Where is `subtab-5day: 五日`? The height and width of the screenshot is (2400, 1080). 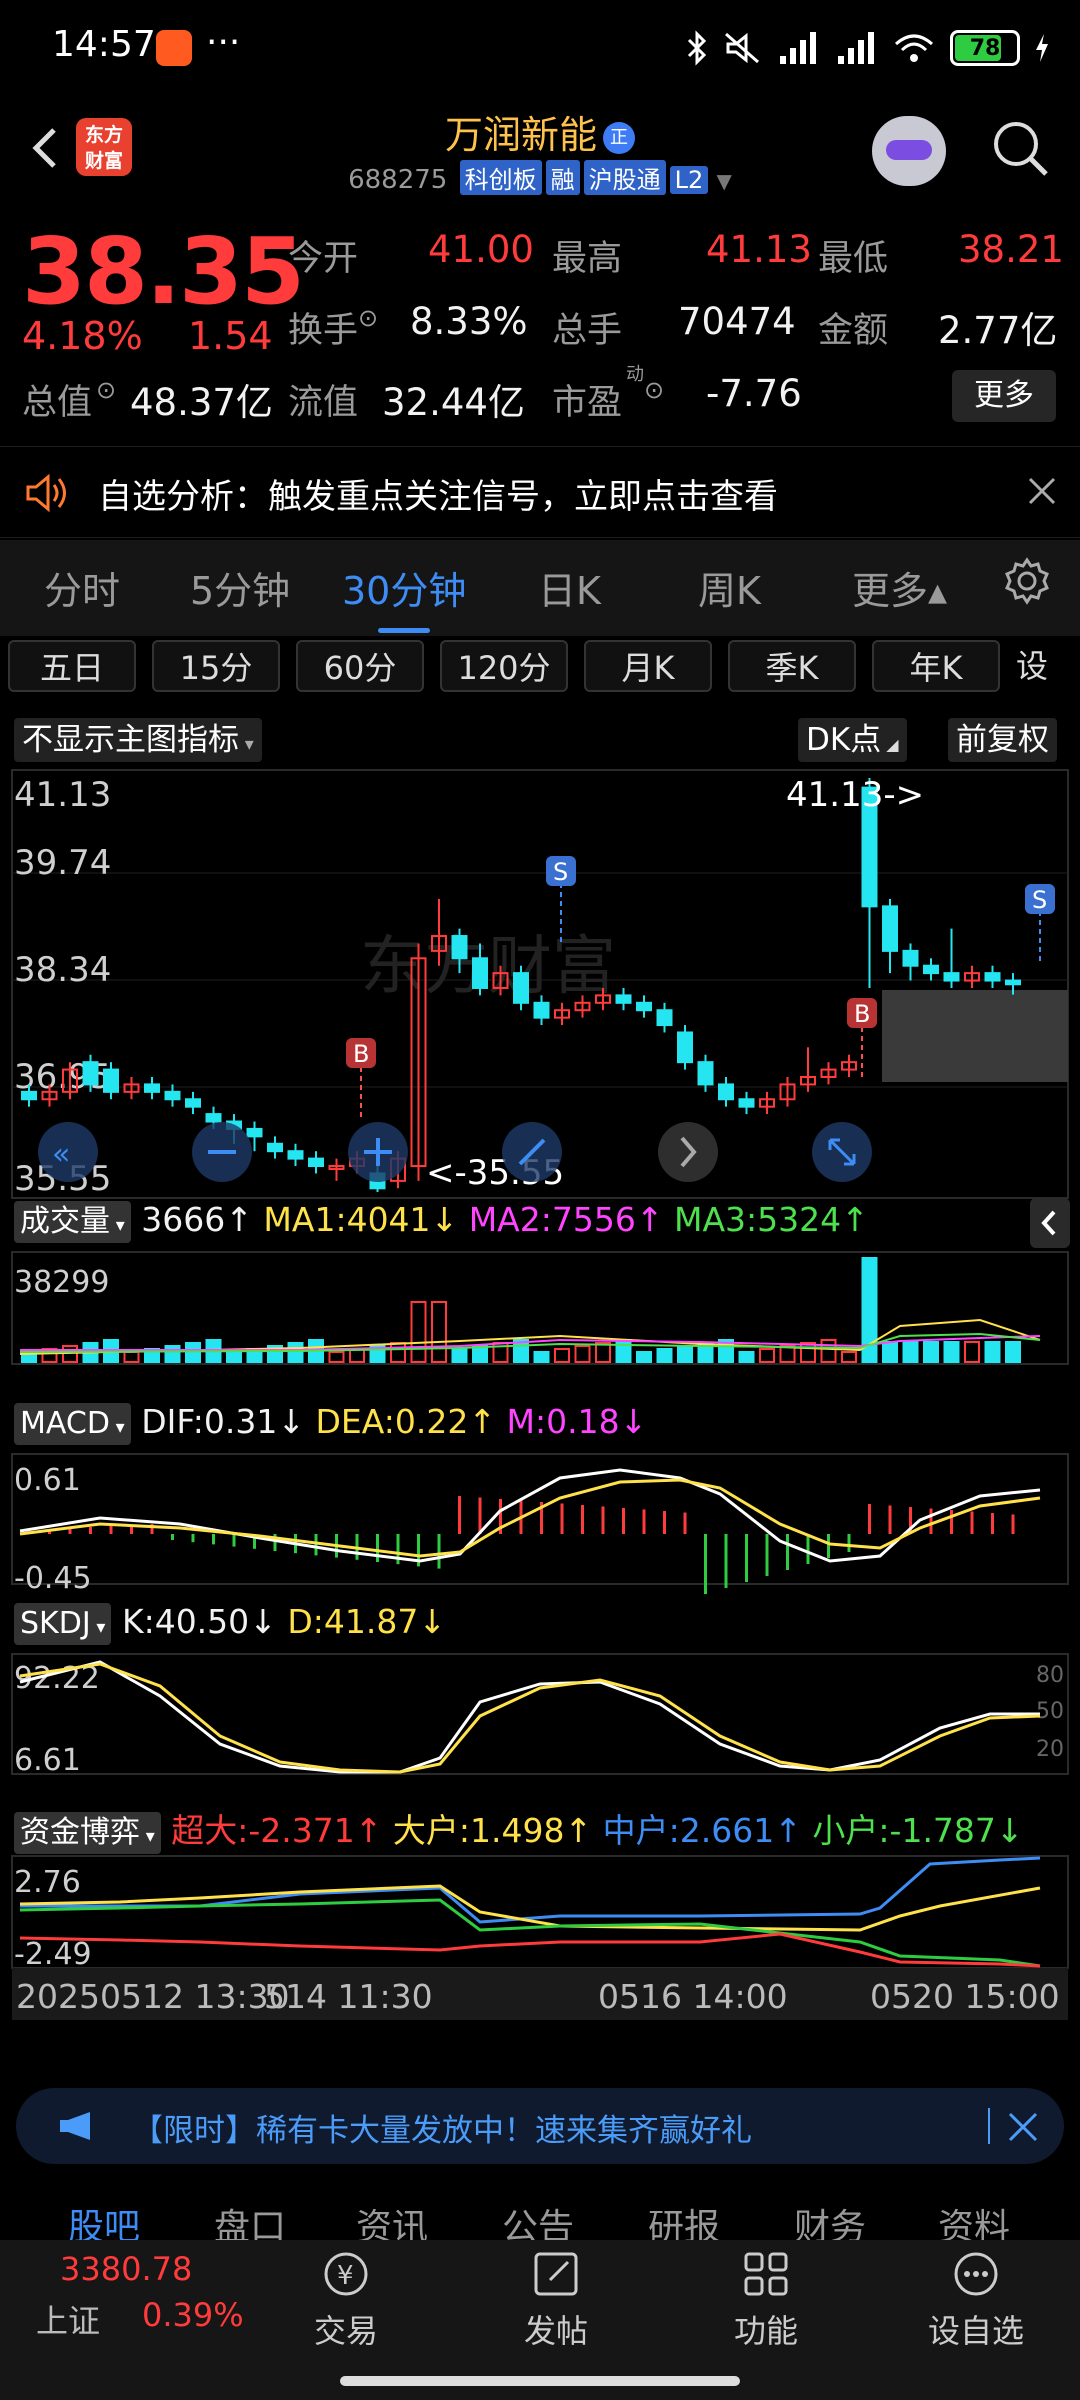
subtab-5day: 五日 is located at coordinates (72, 666).